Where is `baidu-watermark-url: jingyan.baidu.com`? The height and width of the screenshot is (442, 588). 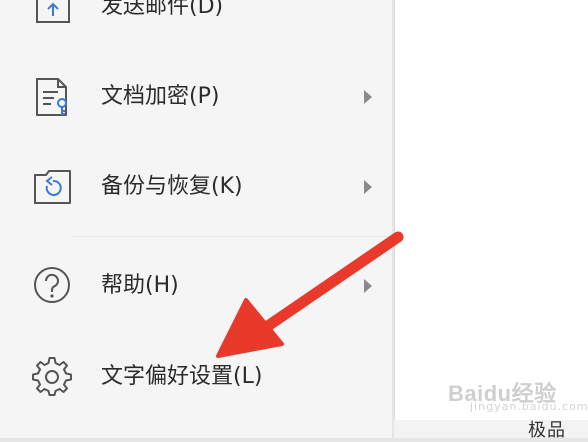
baidu-watermark-url: jingyan.baidu.com is located at coordinates (529, 406).